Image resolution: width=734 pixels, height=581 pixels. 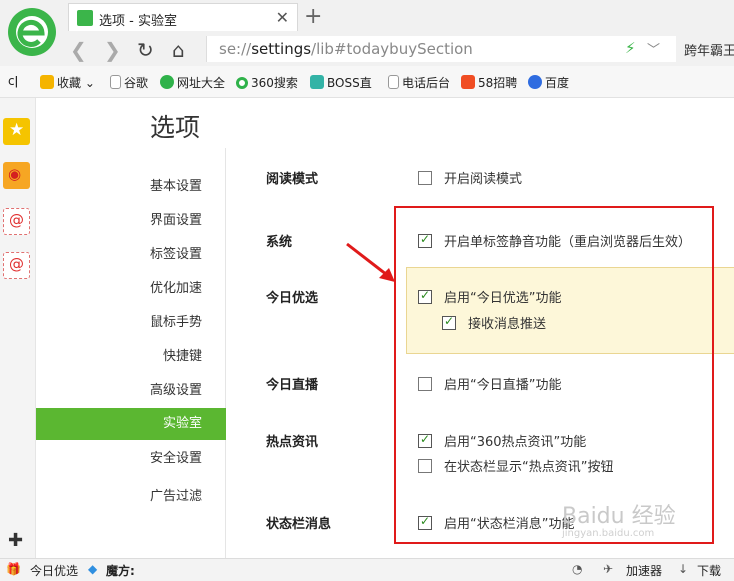 I want to click on section-today-live: 今日直播, so click(x=292, y=385).